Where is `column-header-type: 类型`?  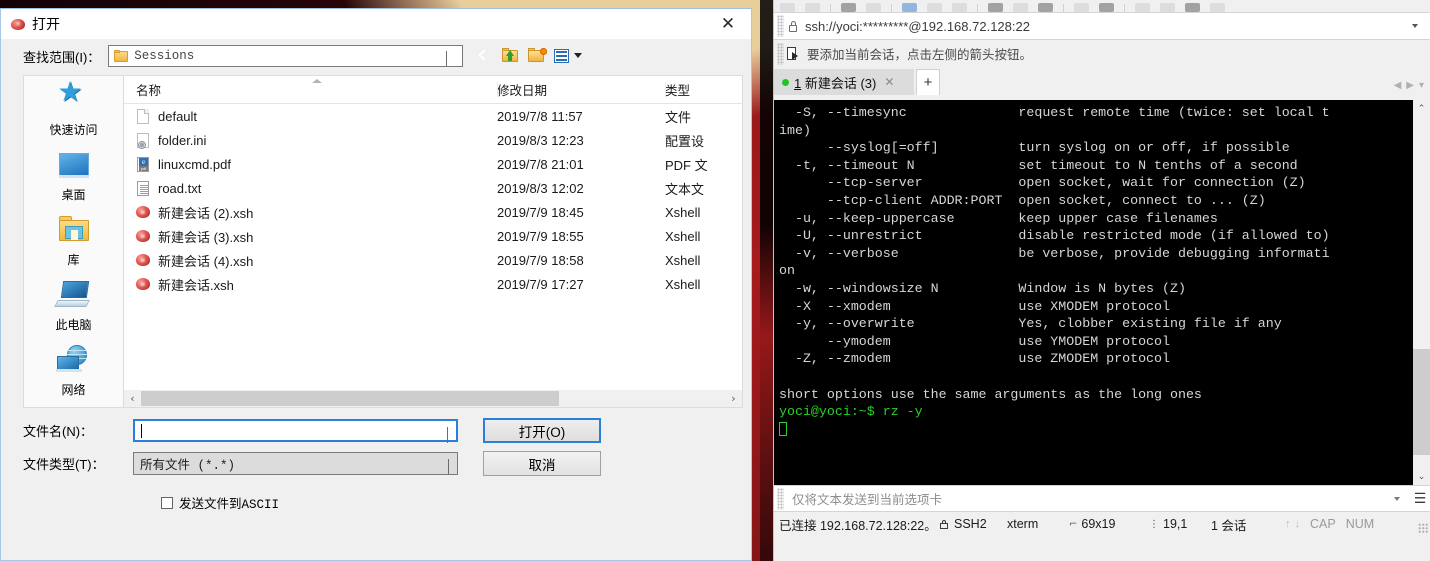
column-header-type: 类型 is located at coordinates (695, 91).